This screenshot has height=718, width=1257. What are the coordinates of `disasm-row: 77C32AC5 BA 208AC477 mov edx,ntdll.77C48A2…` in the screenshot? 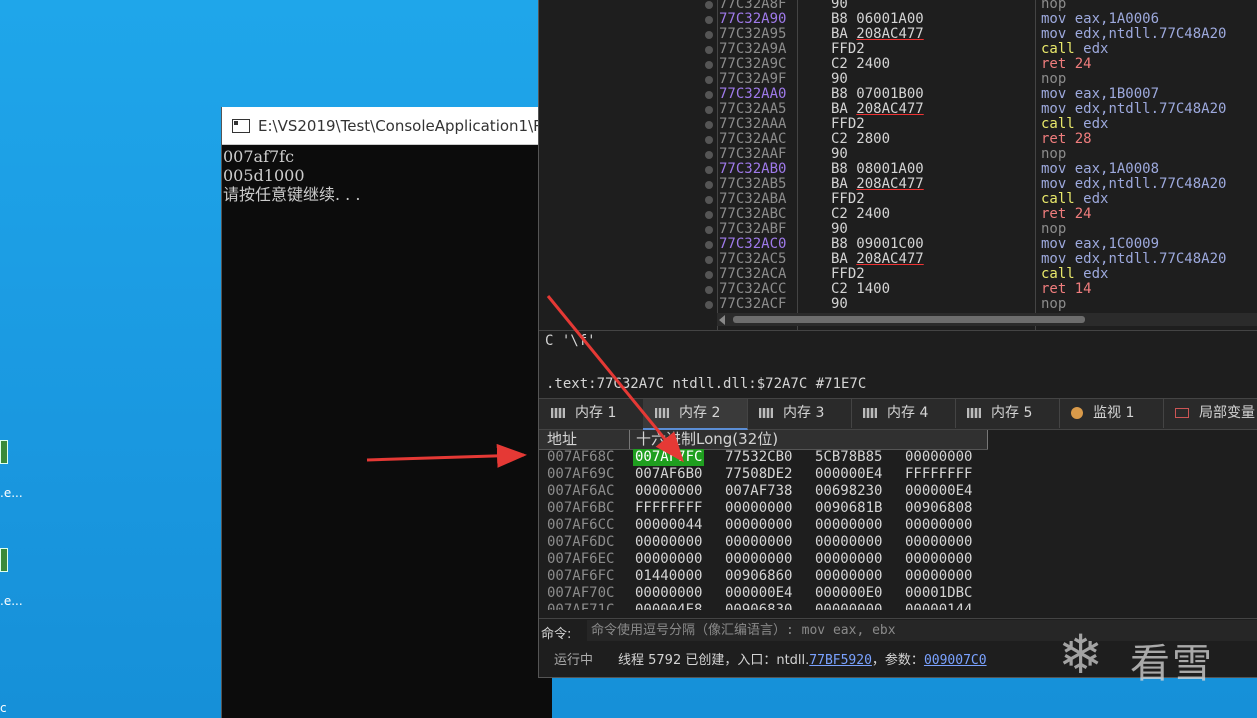 It's located at (898, 259).